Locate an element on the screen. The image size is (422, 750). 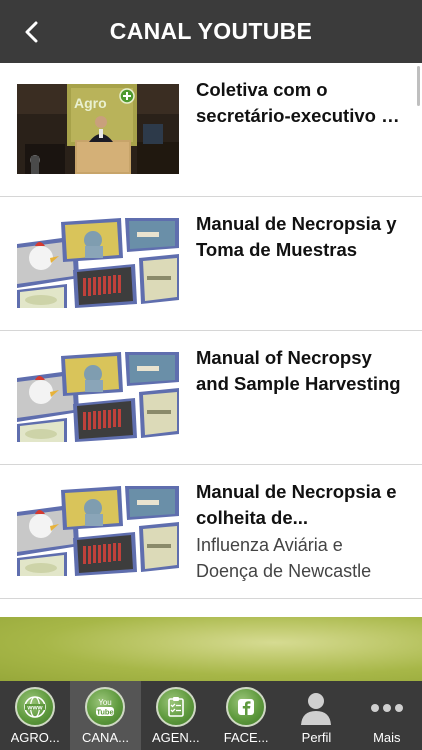
more-dots-icon is located at coordinates (386, 708).